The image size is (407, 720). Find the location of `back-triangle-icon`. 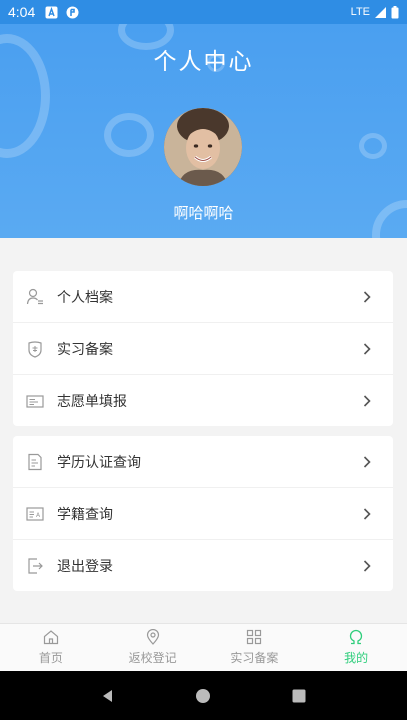

back-triangle-icon is located at coordinates (107, 695).